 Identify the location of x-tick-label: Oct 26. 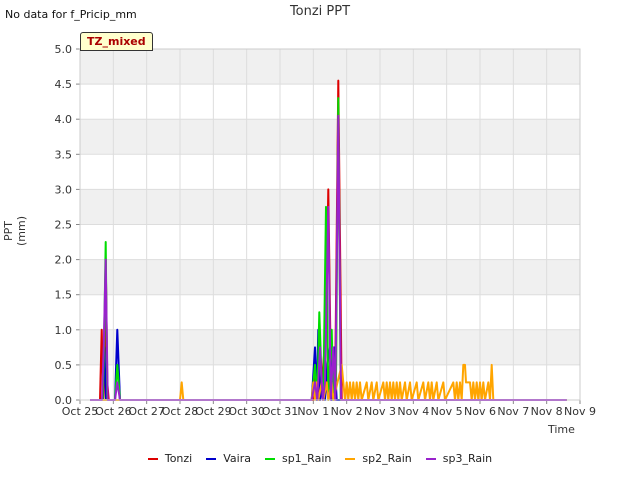
(113, 411).